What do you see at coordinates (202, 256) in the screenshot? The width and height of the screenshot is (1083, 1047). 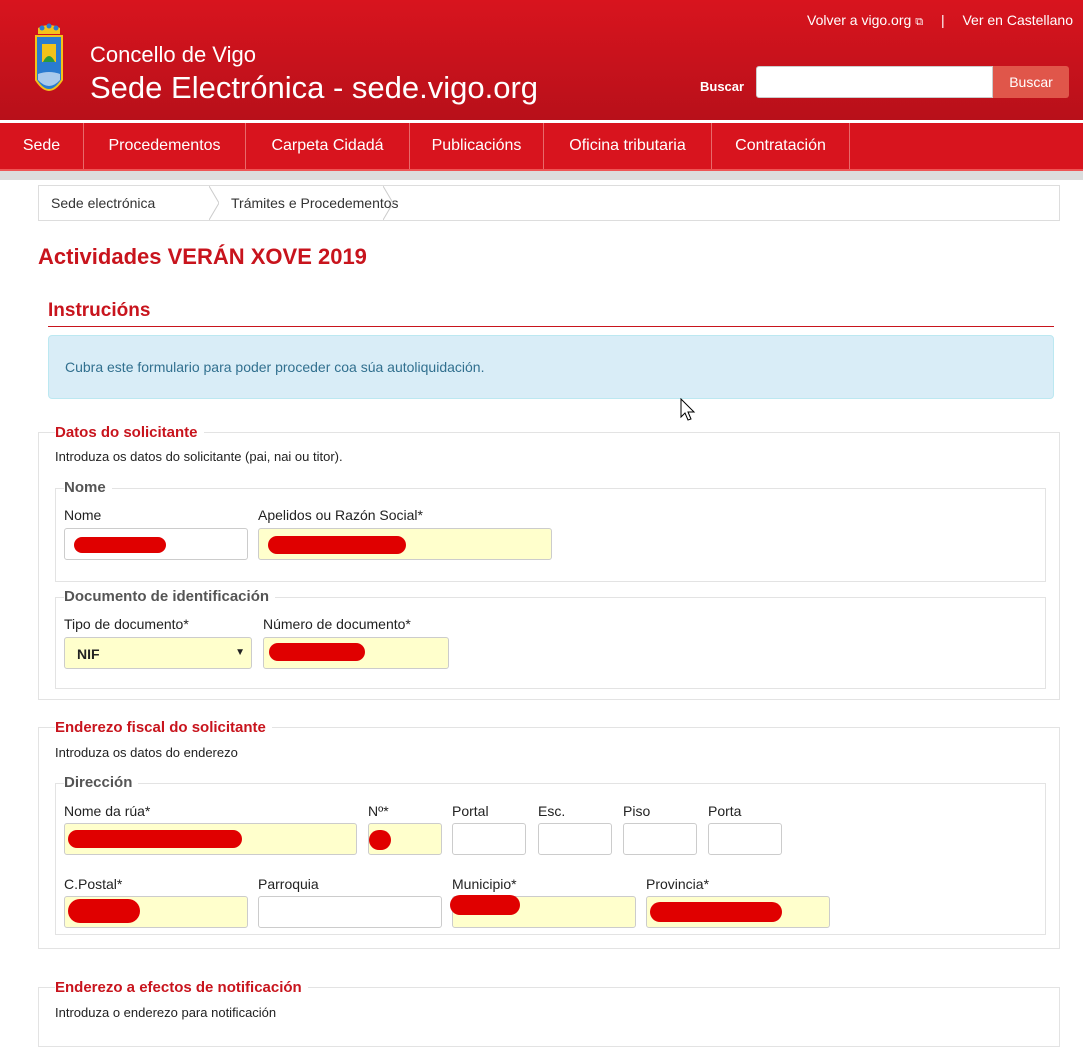 I see `page-title: Actividades VERÁN XOVE 2019` at bounding box center [202, 256].